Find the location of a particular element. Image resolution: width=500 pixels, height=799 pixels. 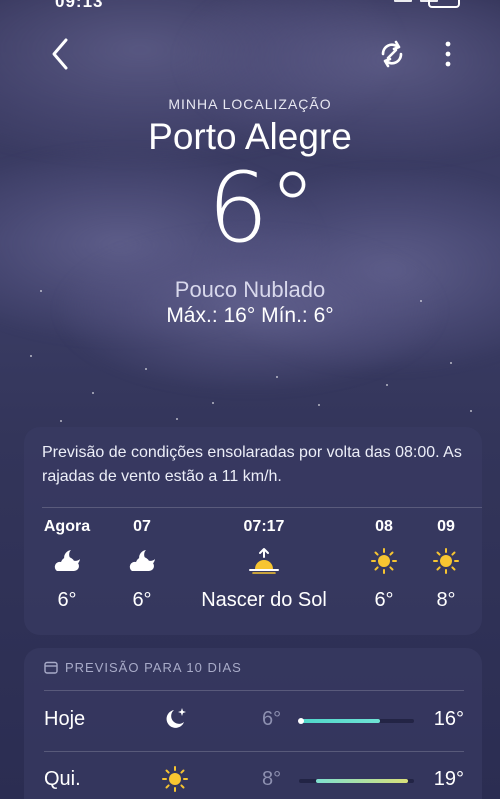

daily-forecast-header: PREVISÃO PARA 10 DIAS is located at coordinates (143, 667).